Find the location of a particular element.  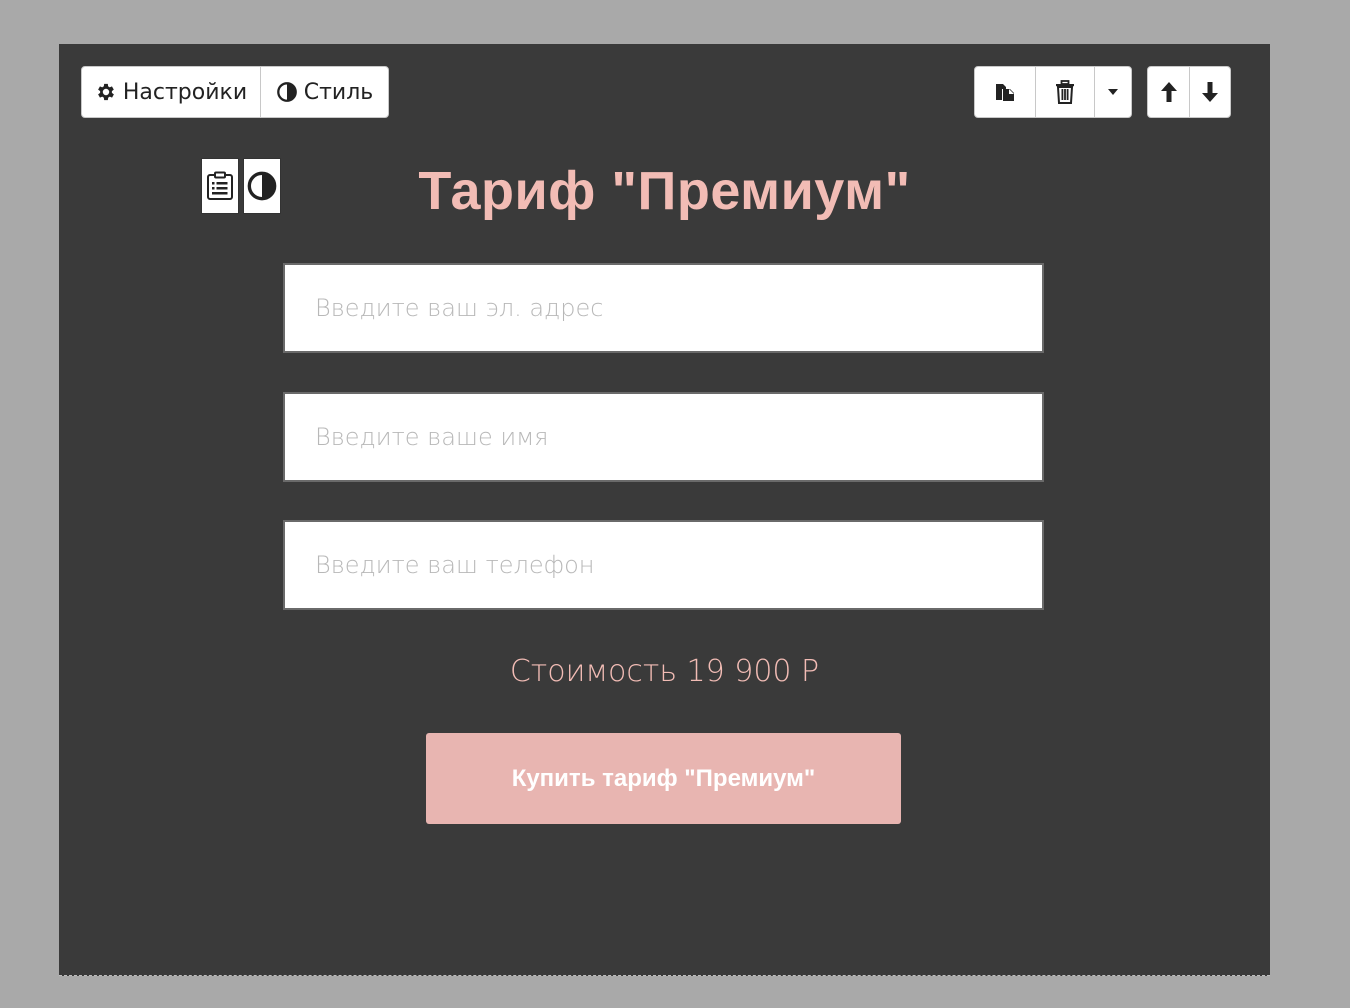

arrow-down-icon is located at coordinates (1210, 92).